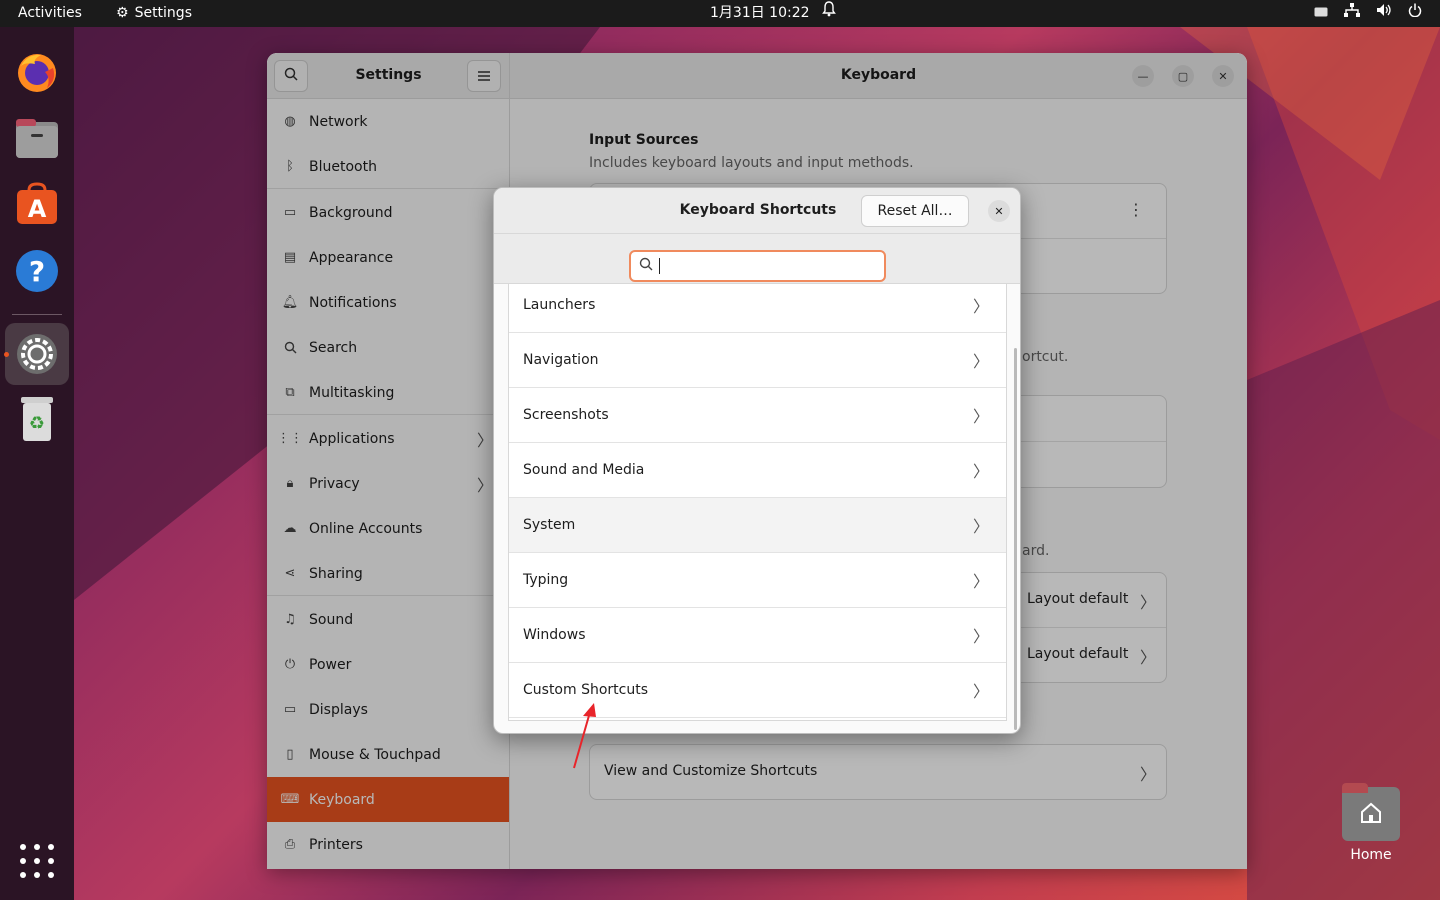 This screenshot has width=1440, height=900. Describe the element at coordinates (829, 13) in the screenshot. I see `notification-bell-icon` at that location.